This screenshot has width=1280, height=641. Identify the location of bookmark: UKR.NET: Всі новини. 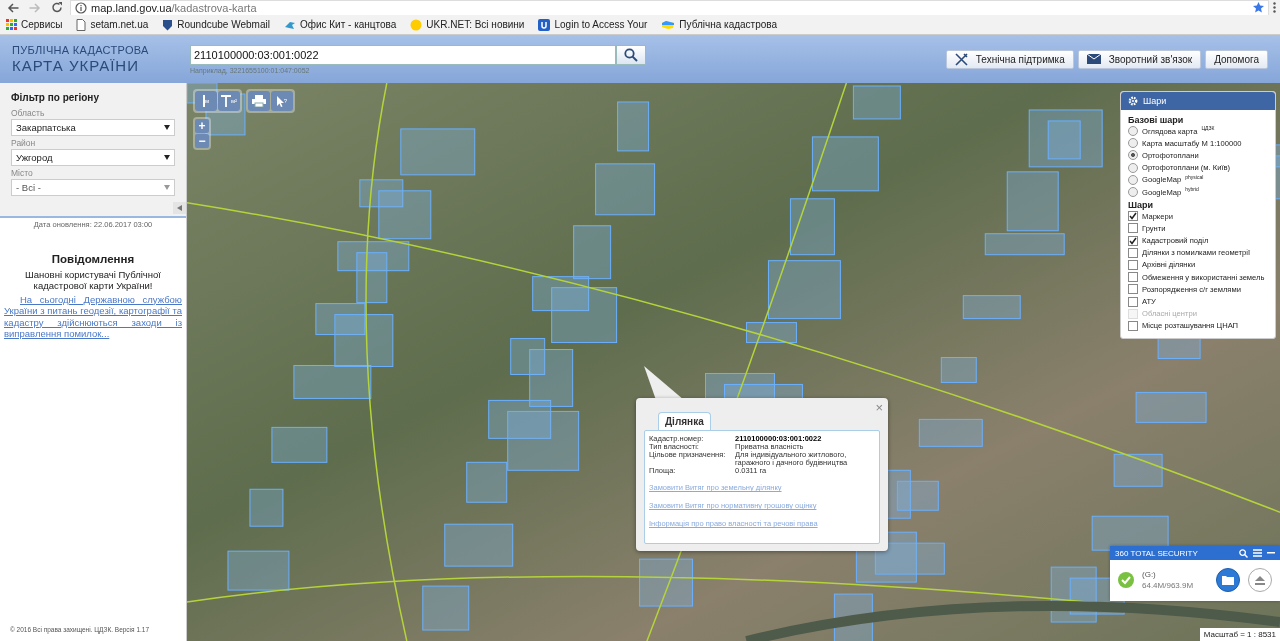
(467, 24).